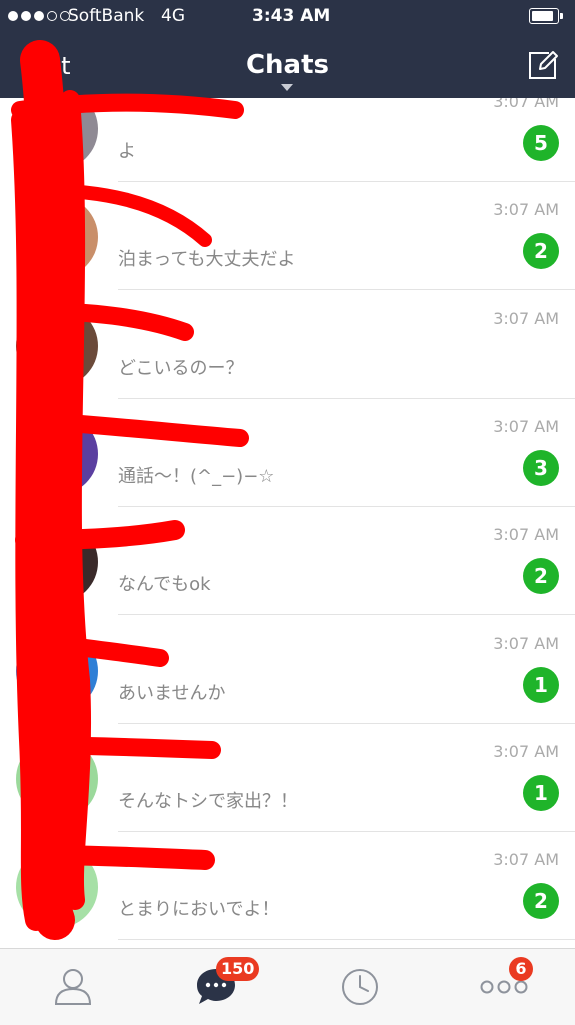 Image resolution: width=575 pixels, height=1025 pixels. What do you see at coordinates (218, 987) in the screenshot?
I see `tab-chats: 150` at bounding box center [218, 987].